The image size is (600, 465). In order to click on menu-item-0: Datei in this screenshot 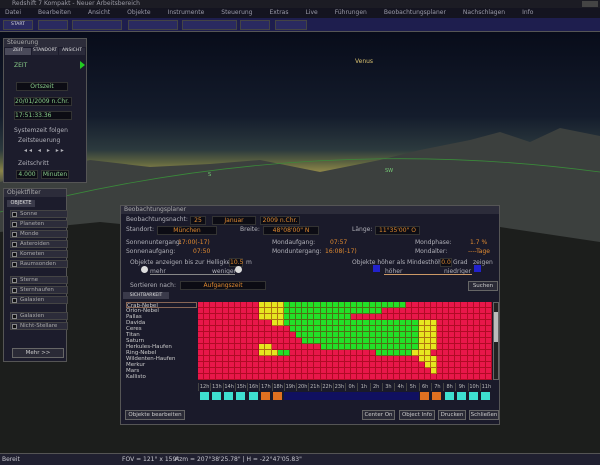, I will do `click(13, 12)`.